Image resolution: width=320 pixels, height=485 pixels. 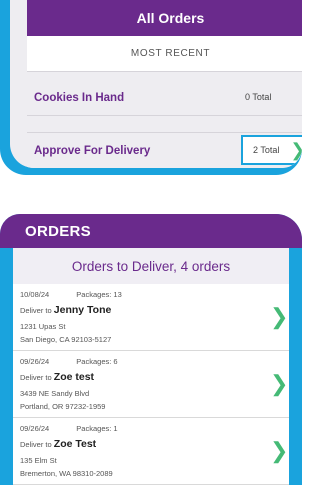 What do you see at coordinates (164, 54) in the screenshot?
I see `summary-subtitle: MOST RECENT` at bounding box center [164, 54].